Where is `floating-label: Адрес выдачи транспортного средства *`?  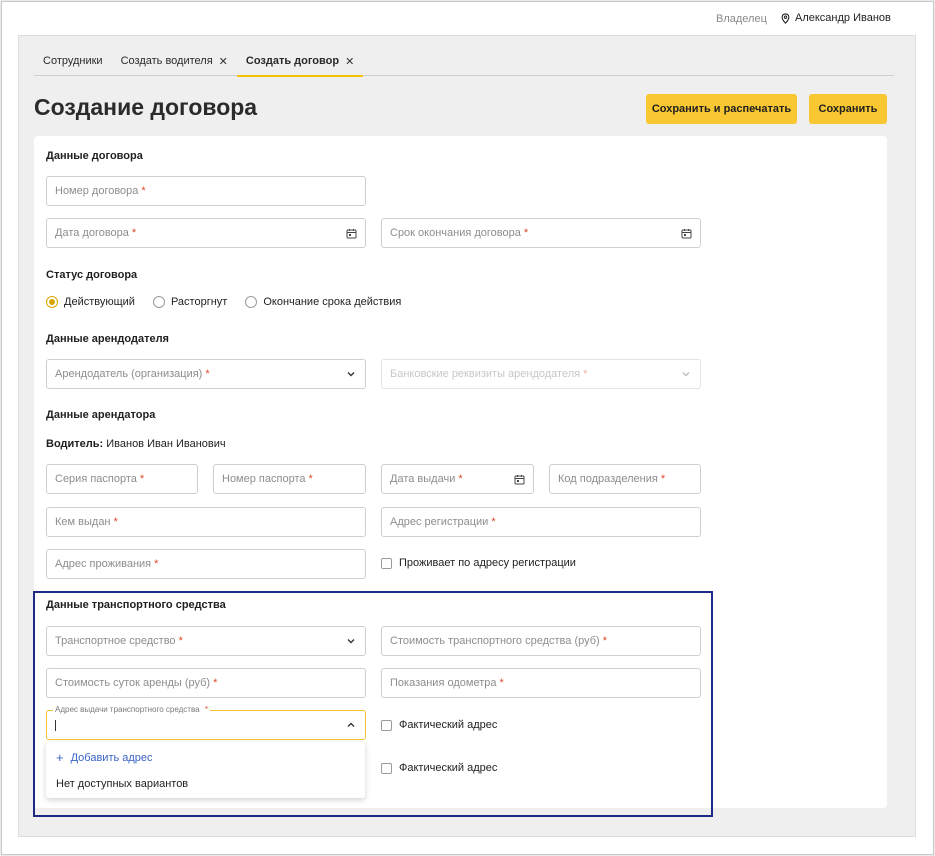
floating-label: Адрес выдачи транспортного средства * is located at coordinates (131, 709).